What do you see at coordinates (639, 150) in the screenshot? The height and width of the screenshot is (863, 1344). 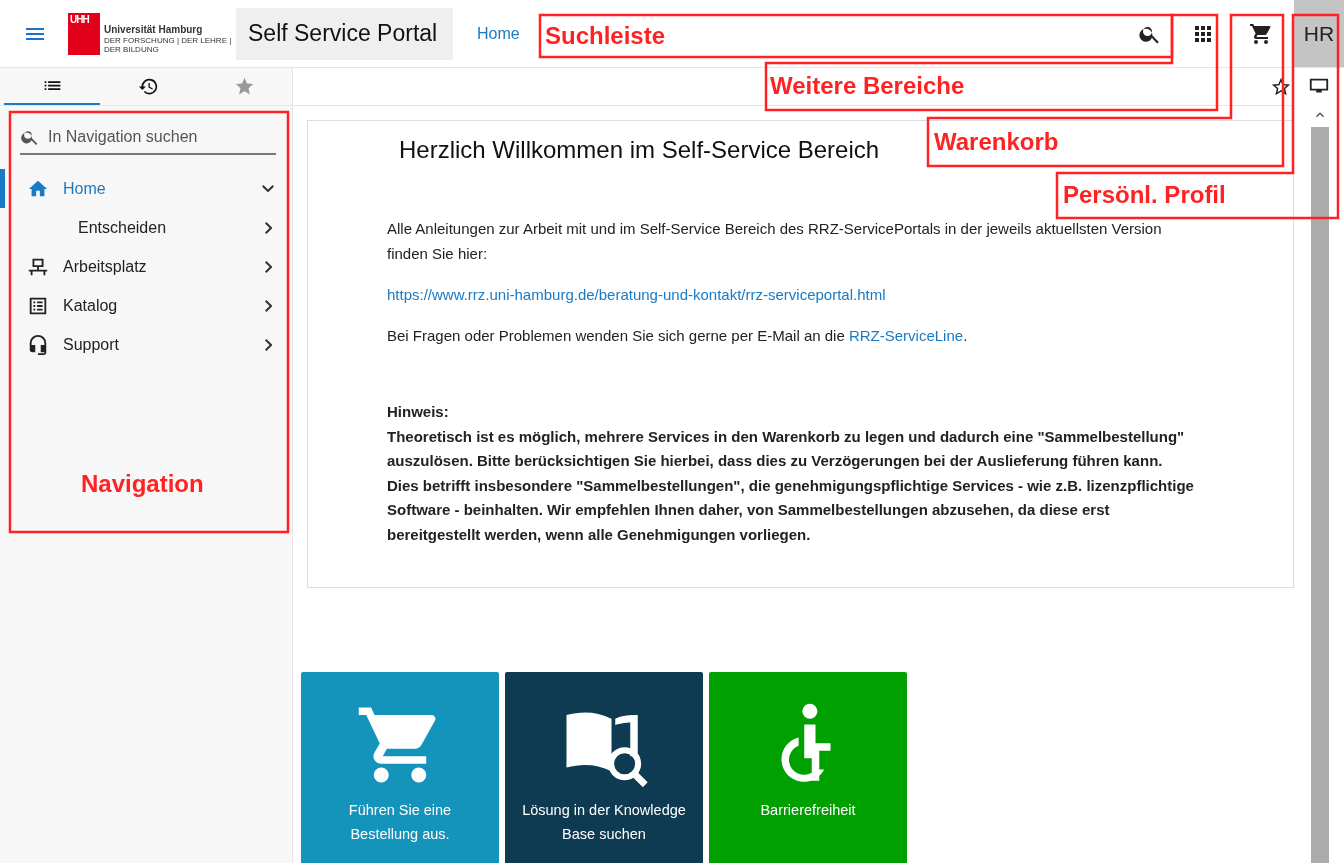 I see `page-heading: Herzlich Willkommen im Self-Service Bereich` at bounding box center [639, 150].